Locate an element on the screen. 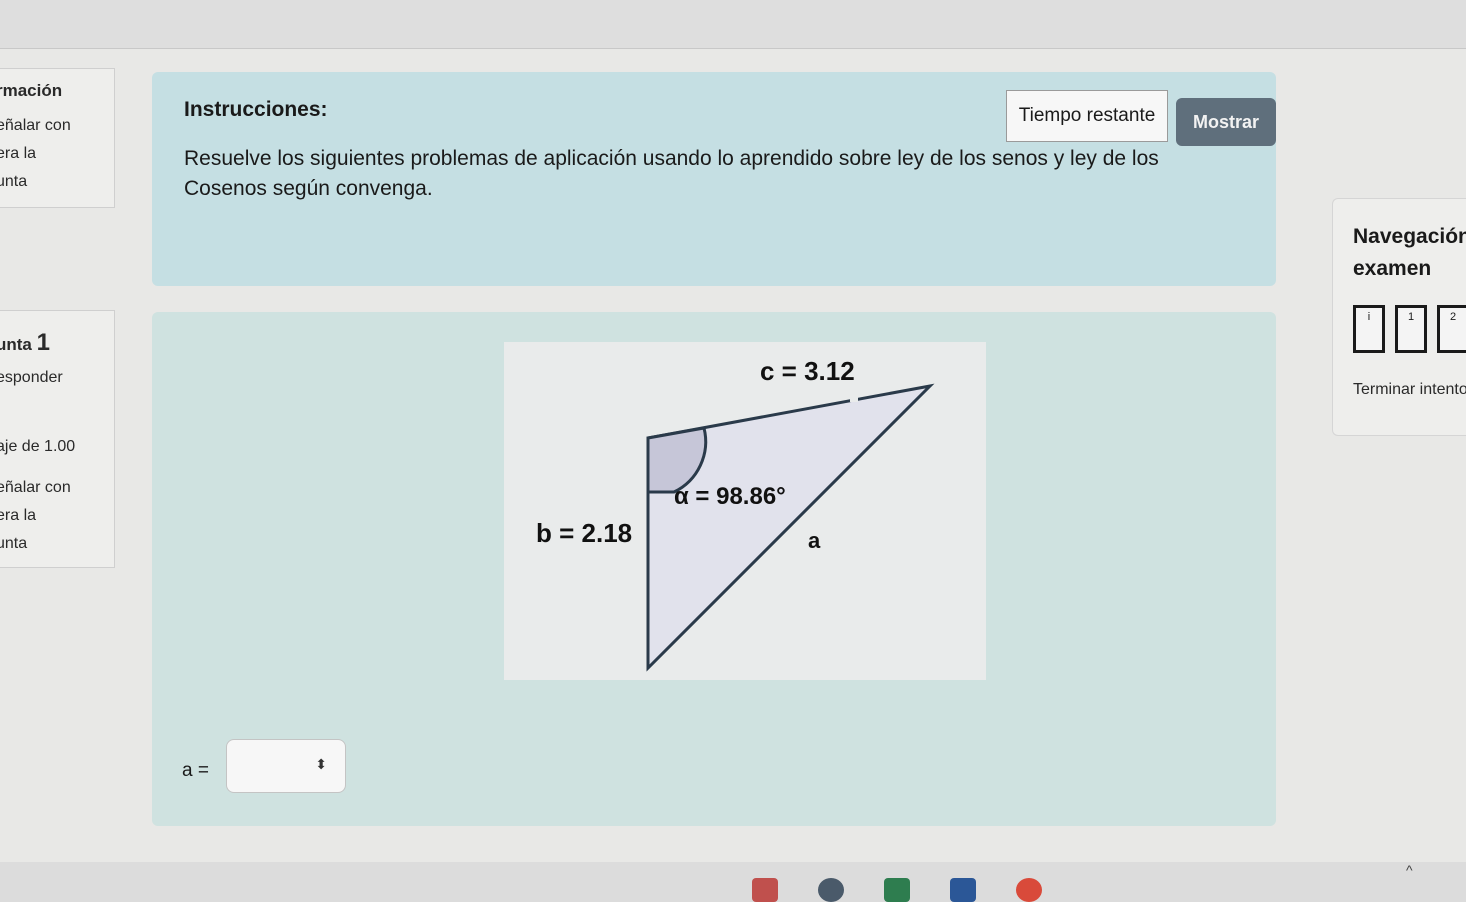 The image size is (1466, 902). finish-attempt-link: Terminar intento is located at coordinates (1409, 390).